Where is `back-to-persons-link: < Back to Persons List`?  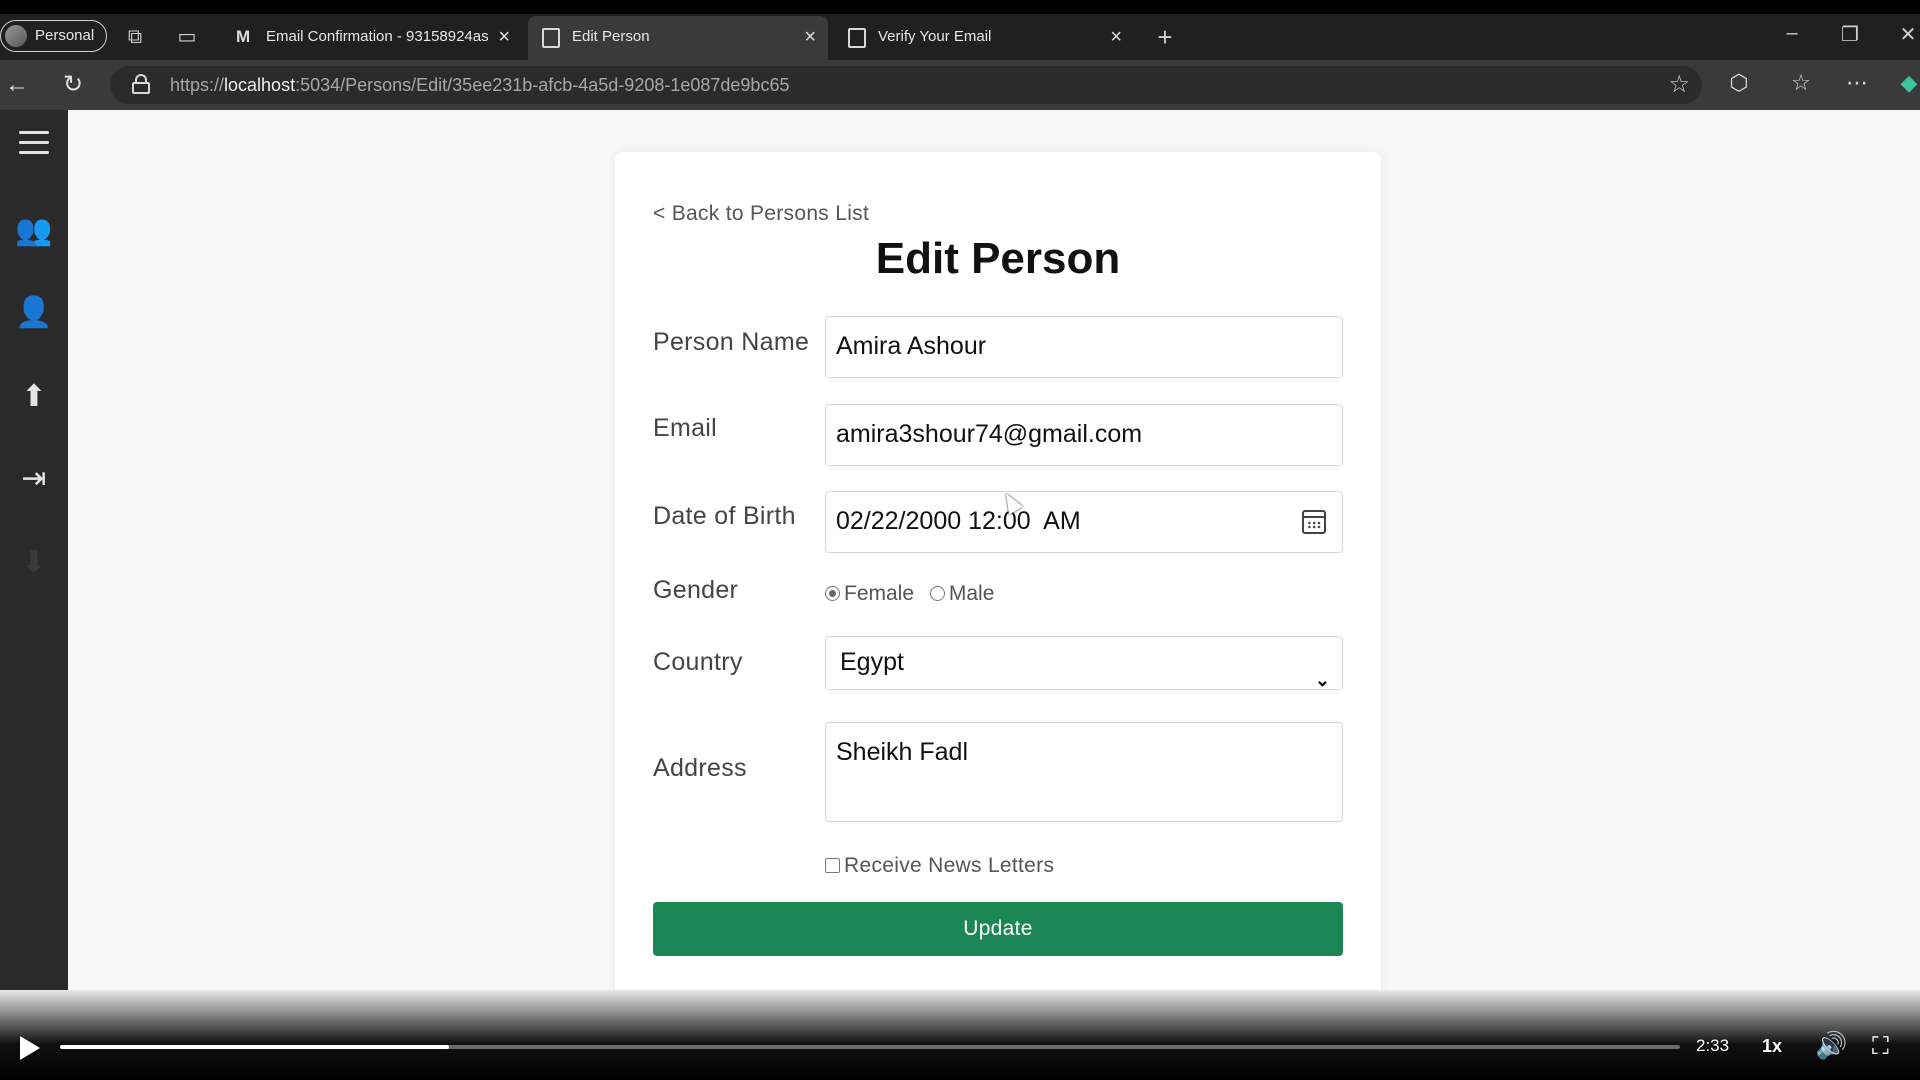 back-to-persons-link: < Back to Persons List is located at coordinates (761, 214).